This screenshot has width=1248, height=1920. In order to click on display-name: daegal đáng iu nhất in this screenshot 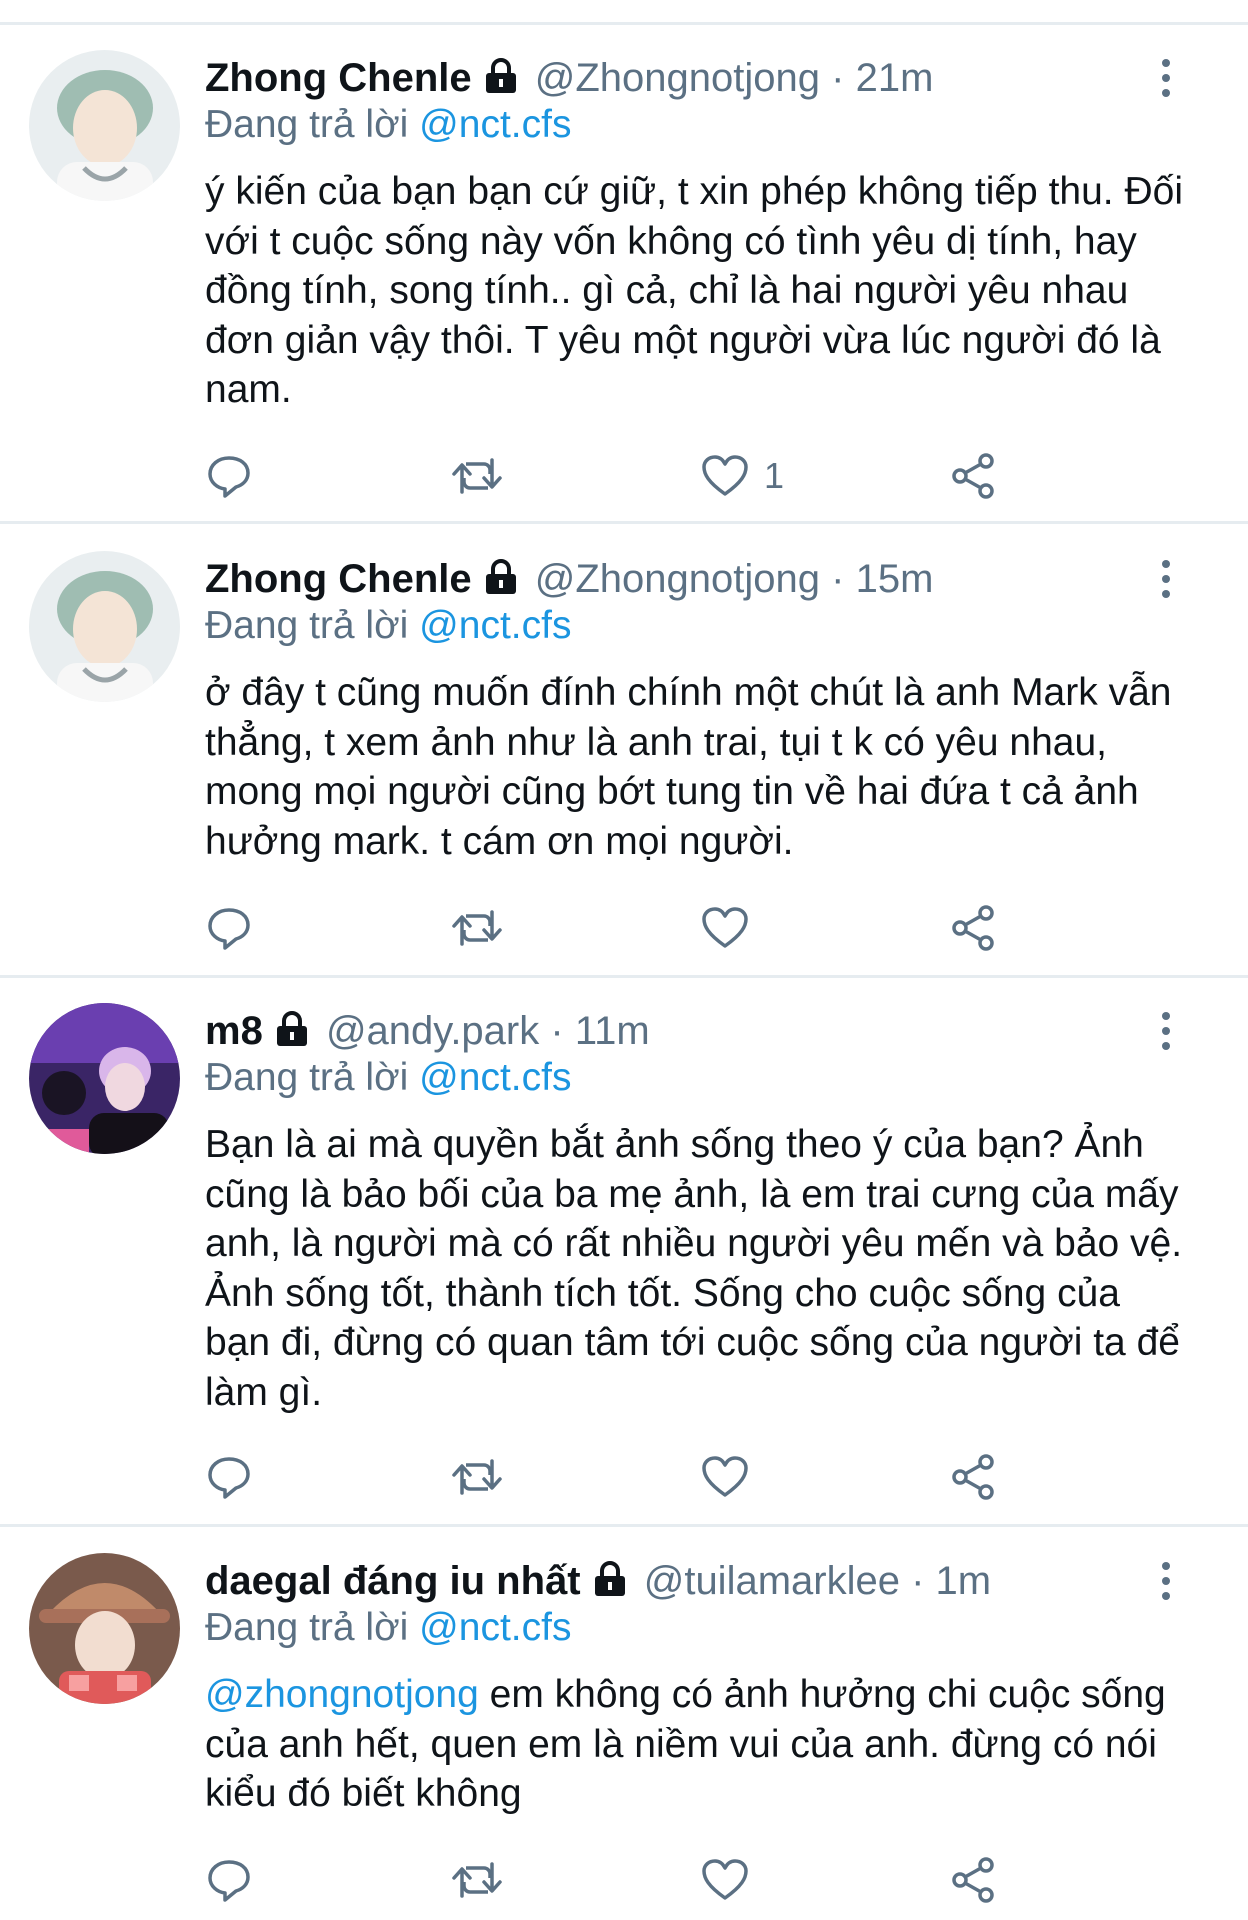, I will do `click(393, 1581)`.